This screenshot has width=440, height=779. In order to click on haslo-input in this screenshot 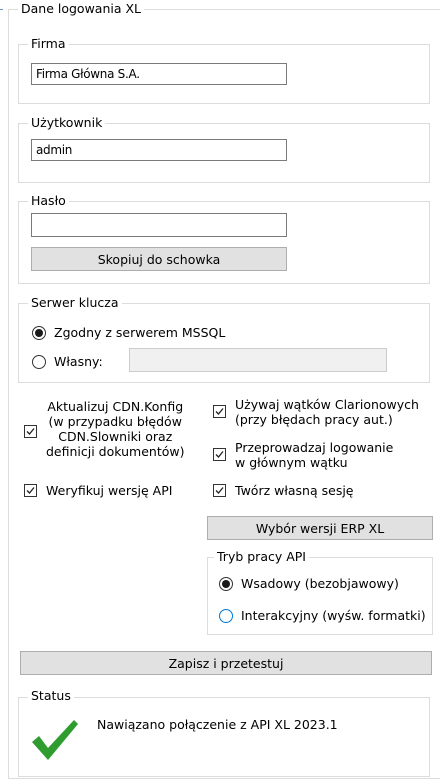, I will do `click(159, 225)`.